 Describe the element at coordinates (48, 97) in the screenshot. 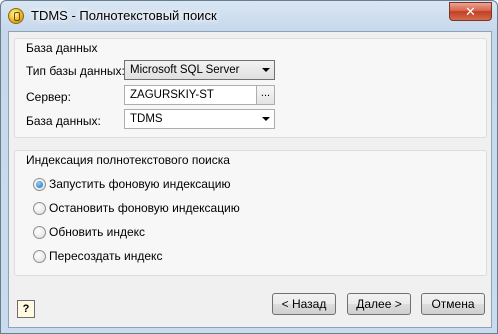

I see `server-label: Сервер:` at that location.